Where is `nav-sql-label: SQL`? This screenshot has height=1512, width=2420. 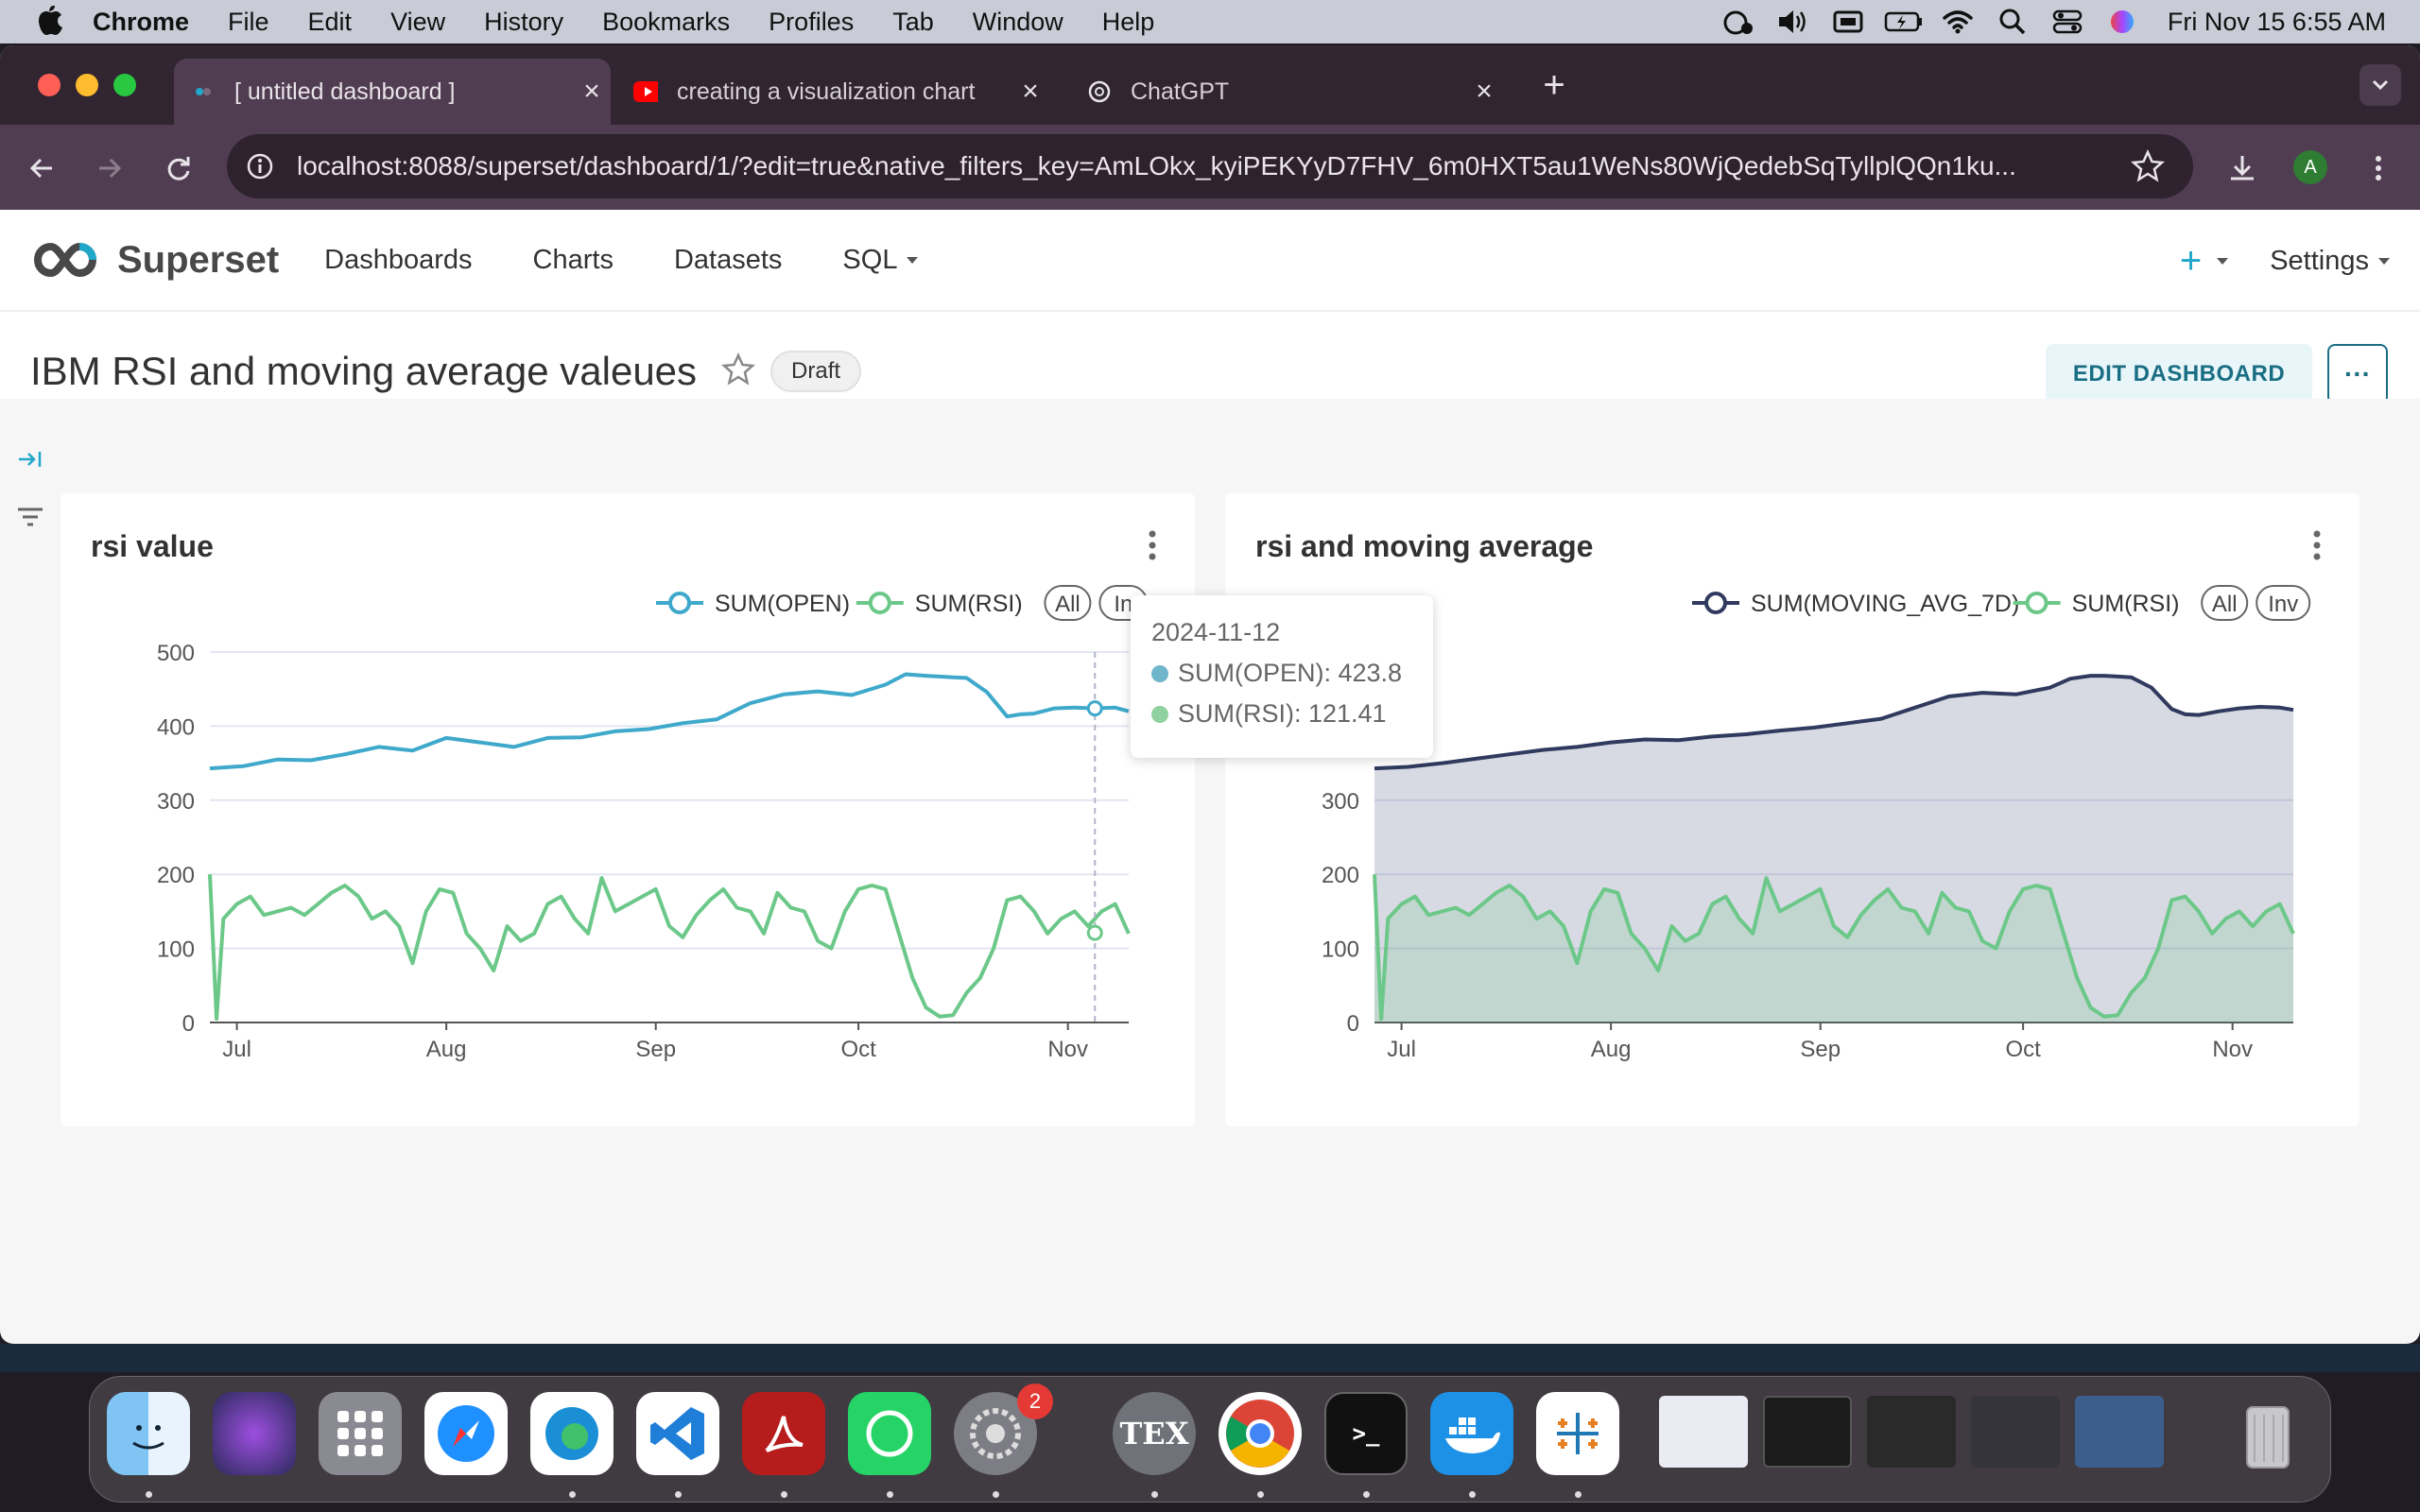 nav-sql-label: SQL is located at coordinates (870, 259).